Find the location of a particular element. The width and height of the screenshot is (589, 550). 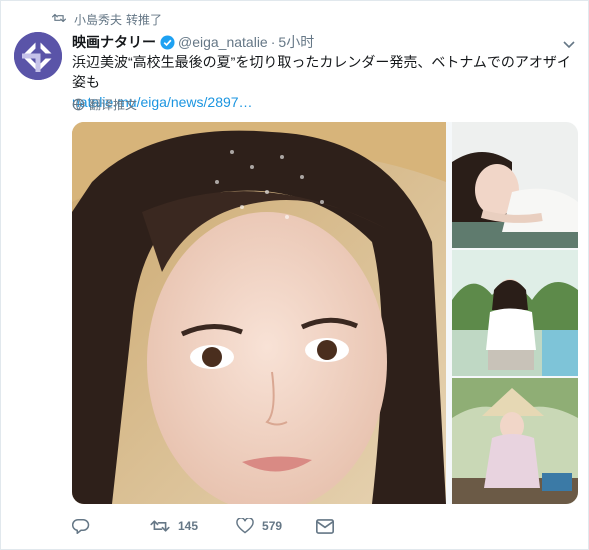

envelope-icon is located at coordinates (325, 526).